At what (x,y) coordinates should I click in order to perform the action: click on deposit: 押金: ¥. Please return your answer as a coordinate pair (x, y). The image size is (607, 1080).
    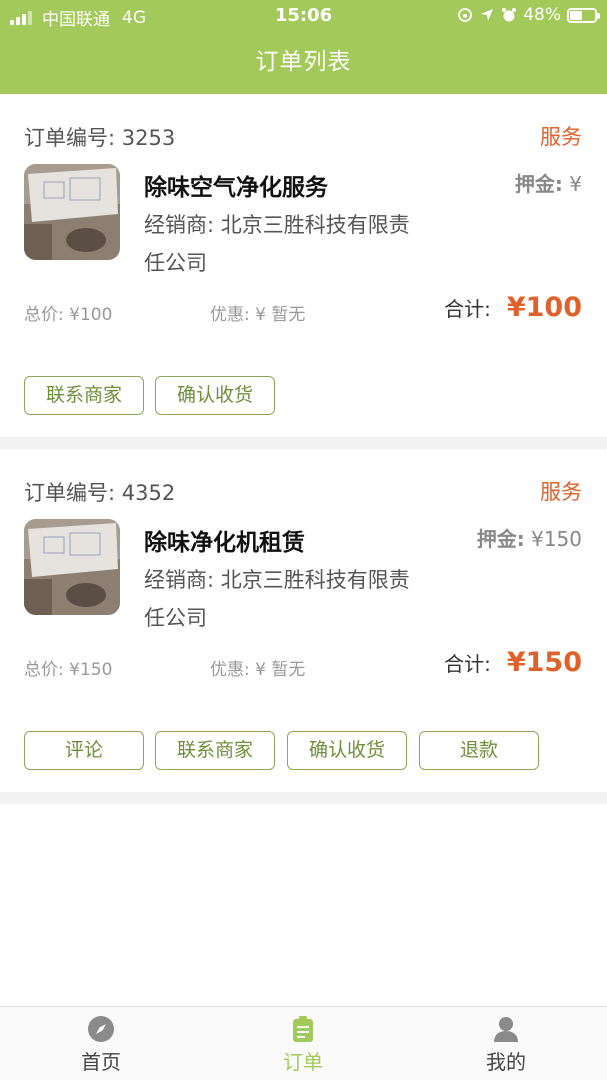
    Looking at the image, I should click on (548, 182).